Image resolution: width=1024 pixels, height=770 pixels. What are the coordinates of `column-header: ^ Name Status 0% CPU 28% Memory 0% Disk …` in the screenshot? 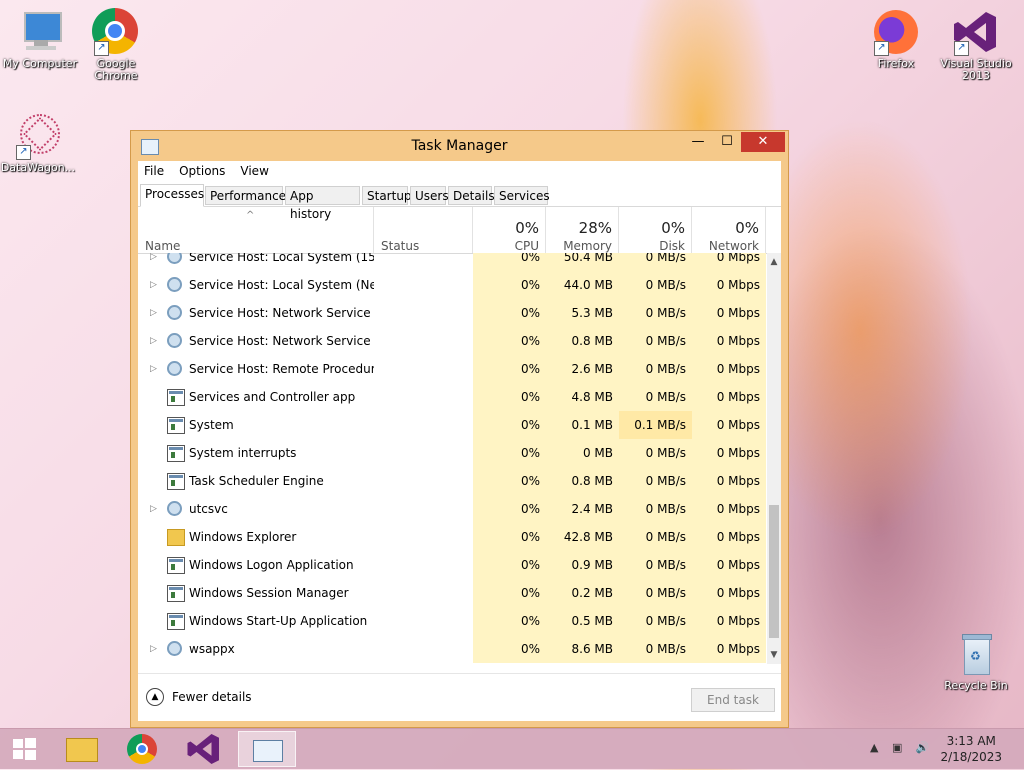 It's located at (459, 230).